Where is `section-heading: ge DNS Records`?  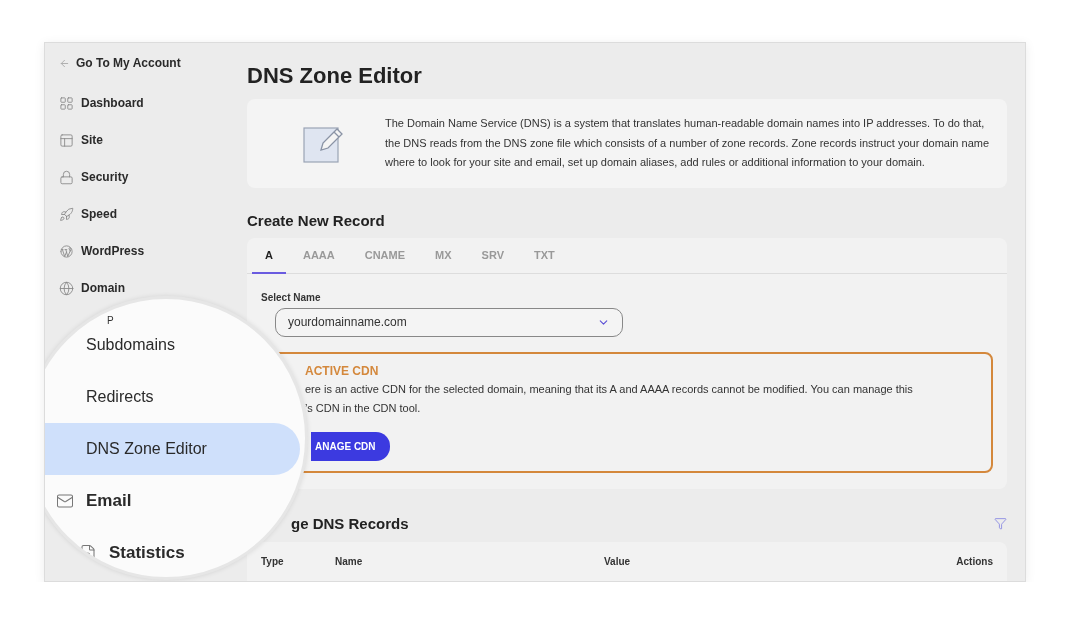 section-heading: ge DNS Records is located at coordinates (350, 523).